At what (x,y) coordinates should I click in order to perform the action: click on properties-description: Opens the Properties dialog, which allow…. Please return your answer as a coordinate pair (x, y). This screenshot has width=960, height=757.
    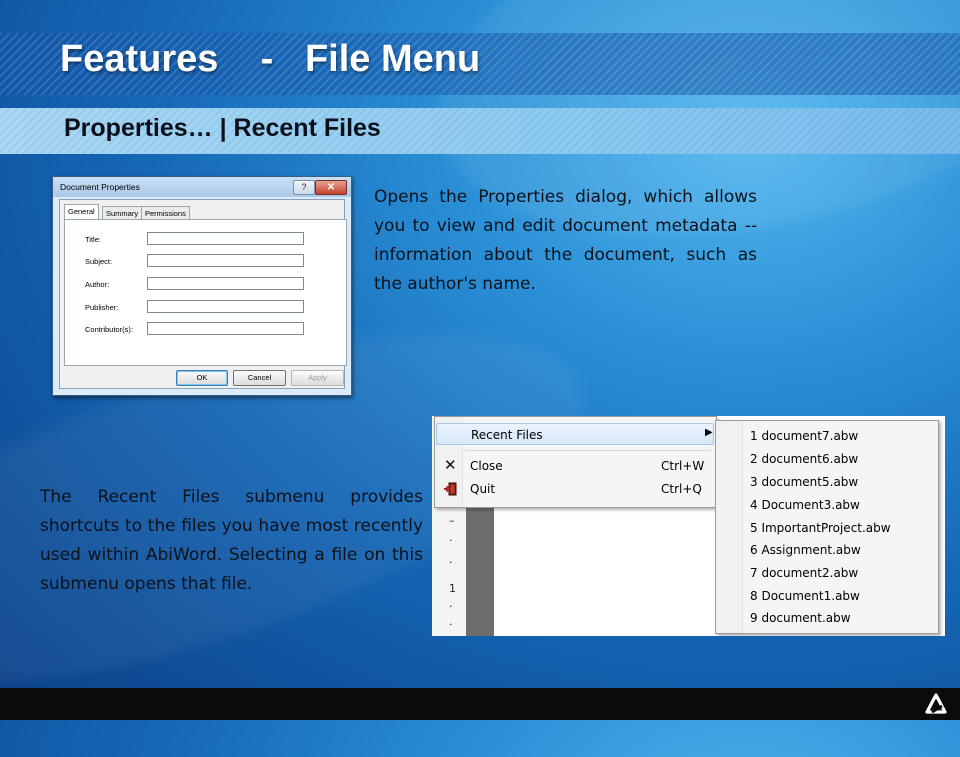
    Looking at the image, I should click on (565, 240).